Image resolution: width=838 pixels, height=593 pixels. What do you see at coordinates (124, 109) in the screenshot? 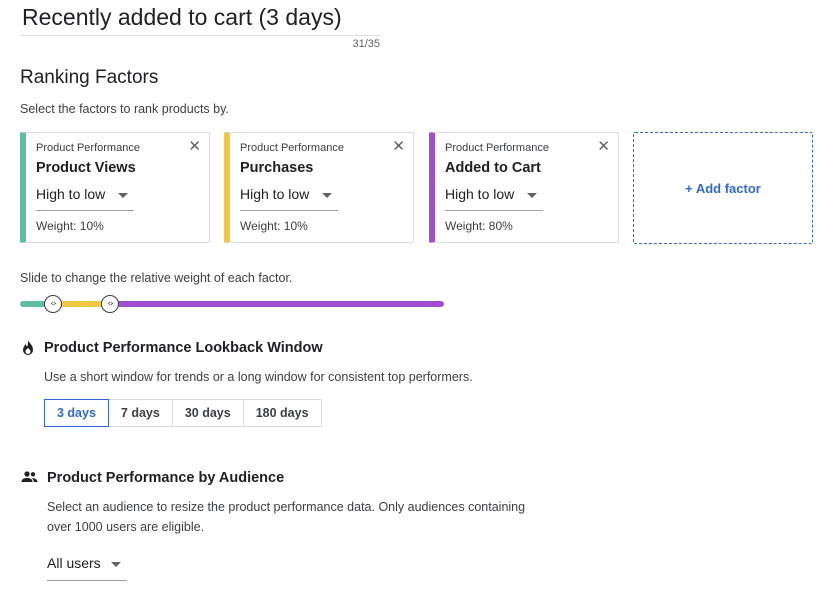
I see `ranking-factors-subtitle: Select the factors to rank products by.` at bounding box center [124, 109].